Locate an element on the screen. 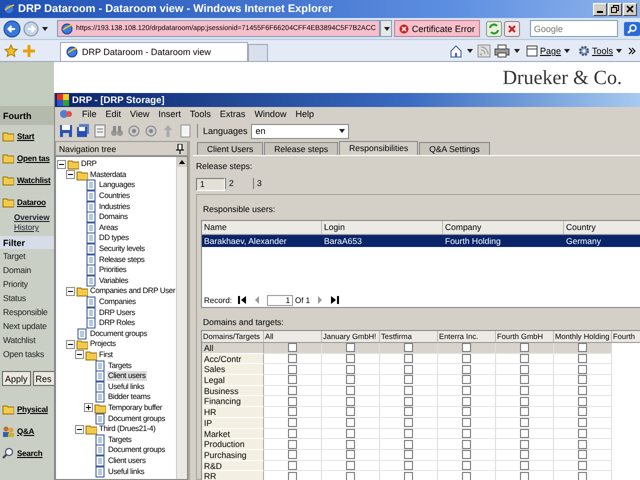 This screenshot has height=480, width=640. search-field: Google is located at coordinates (574, 28).